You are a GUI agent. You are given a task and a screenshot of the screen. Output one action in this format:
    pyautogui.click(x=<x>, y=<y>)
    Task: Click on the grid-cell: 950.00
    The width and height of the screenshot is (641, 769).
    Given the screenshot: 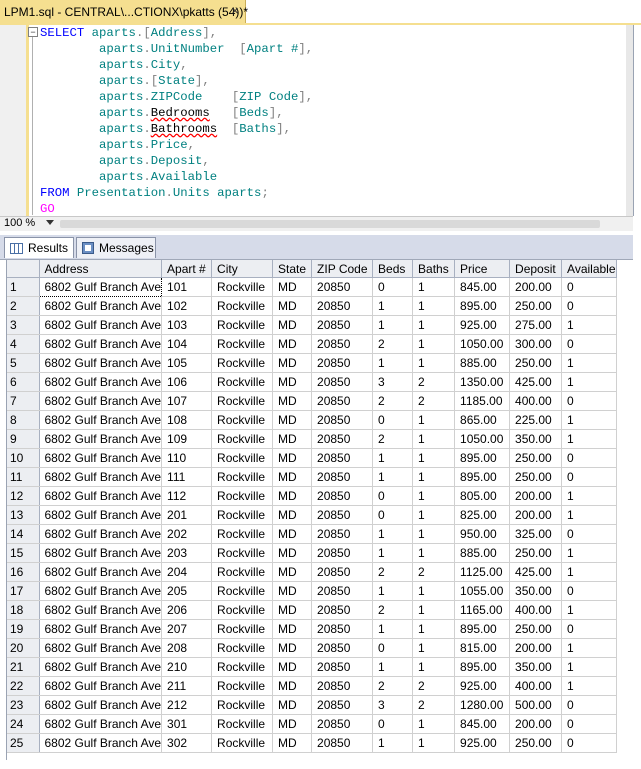 What is the action you would take?
    pyautogui.click(x=482, y=534)
    